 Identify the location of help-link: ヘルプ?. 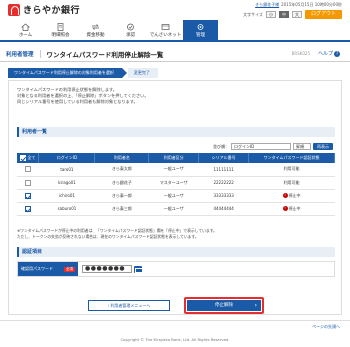
(329, 53).